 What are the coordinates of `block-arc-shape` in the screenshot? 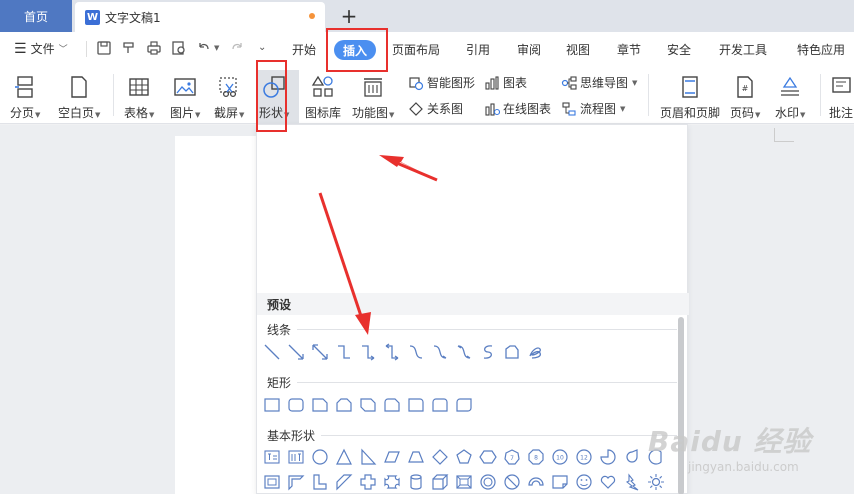 It's located at (536, 482).